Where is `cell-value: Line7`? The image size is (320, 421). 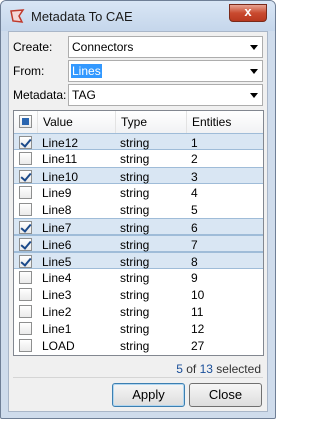 cell-value: Line7 is located at coordinates (57, 228).